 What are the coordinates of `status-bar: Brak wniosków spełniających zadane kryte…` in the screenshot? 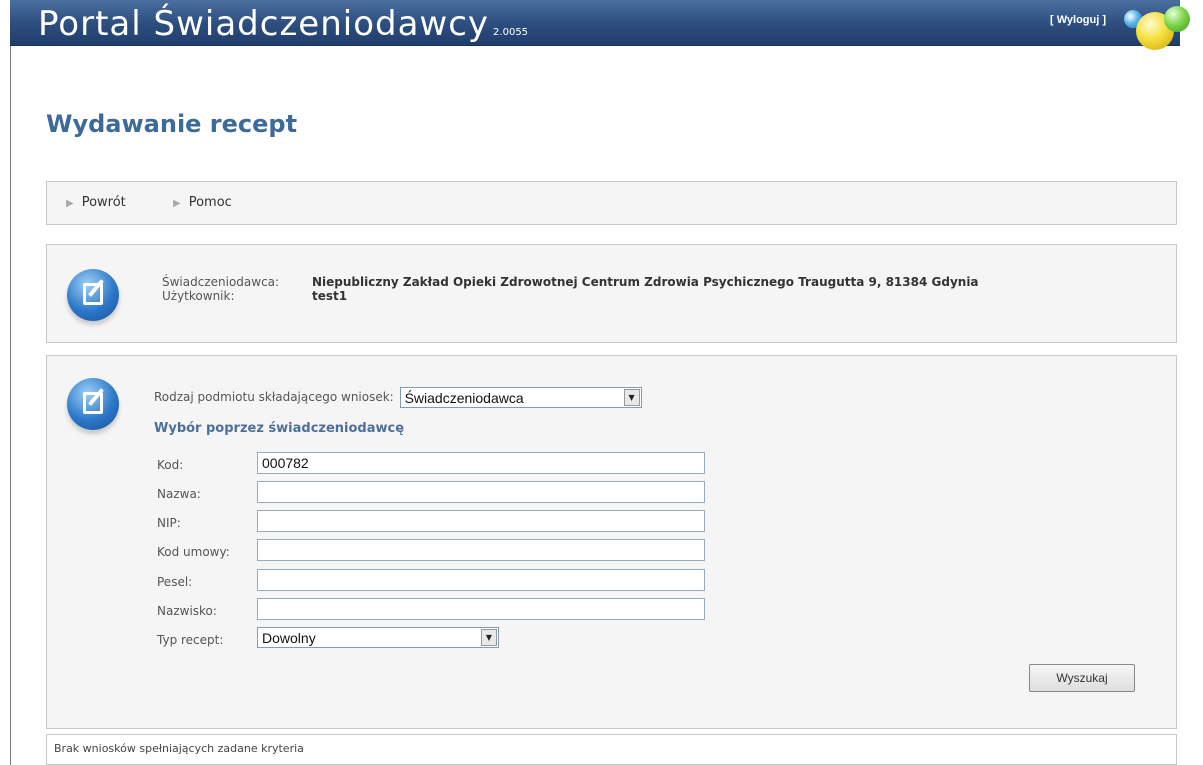 It's located at (611, 749).